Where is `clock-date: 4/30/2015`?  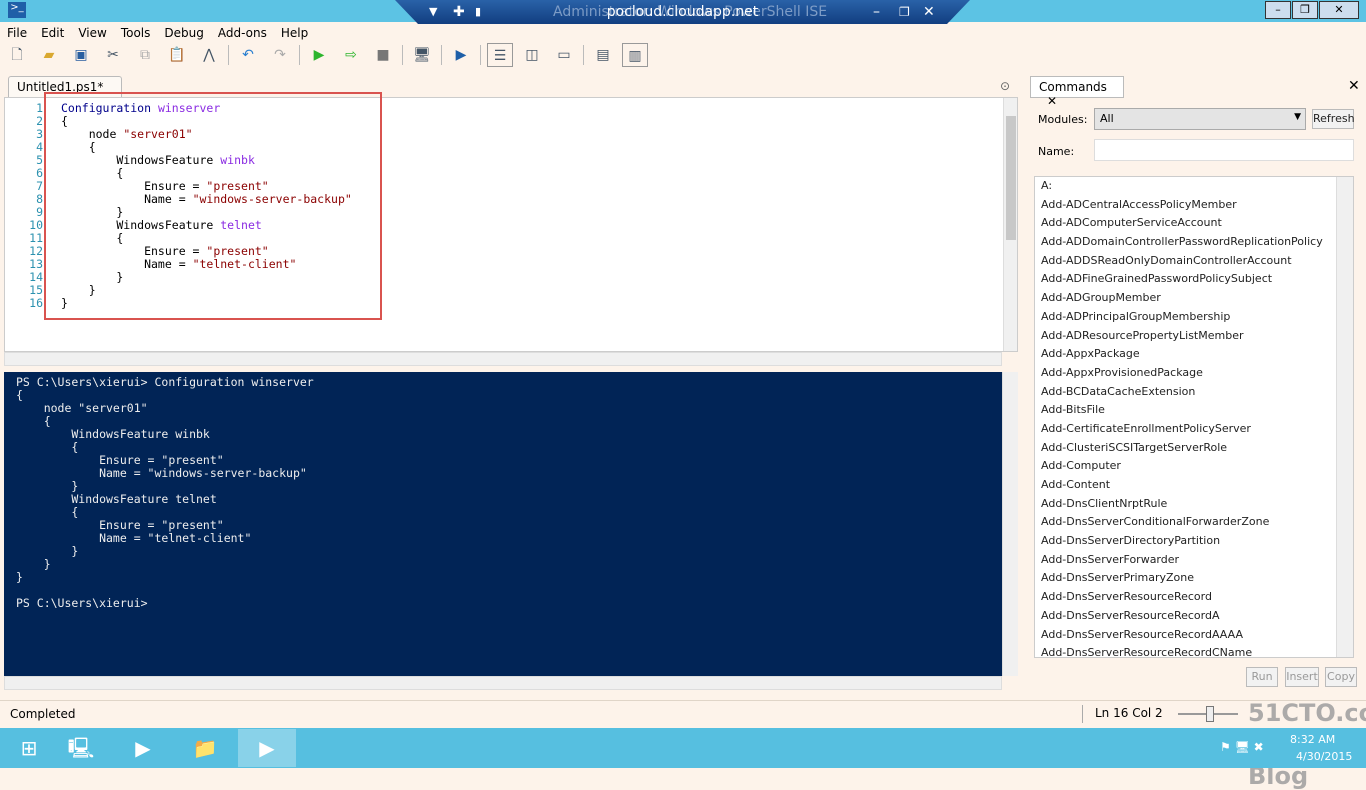 clock-date: 4/30/2015 is located at coordinates (1324, 756).